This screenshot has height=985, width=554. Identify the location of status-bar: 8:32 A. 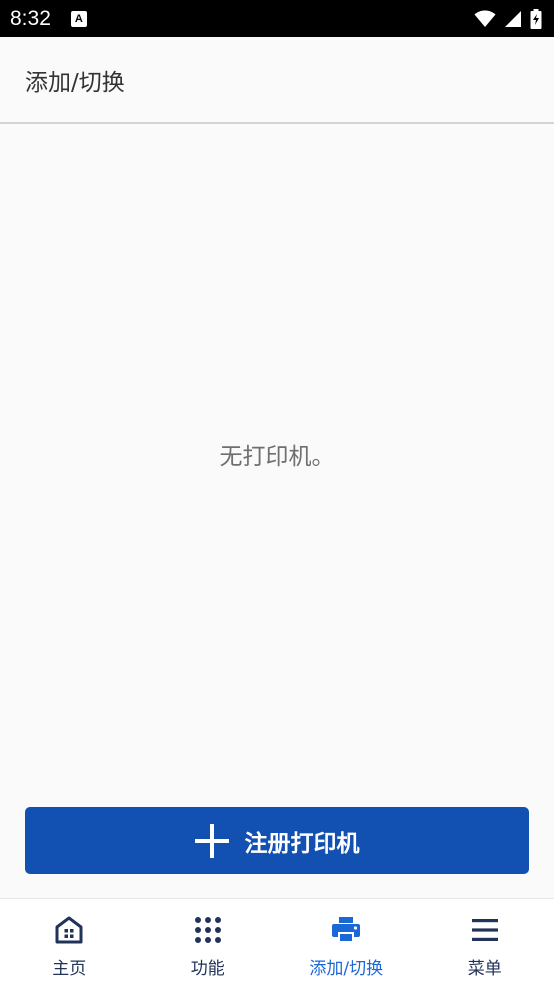
(277, 18).